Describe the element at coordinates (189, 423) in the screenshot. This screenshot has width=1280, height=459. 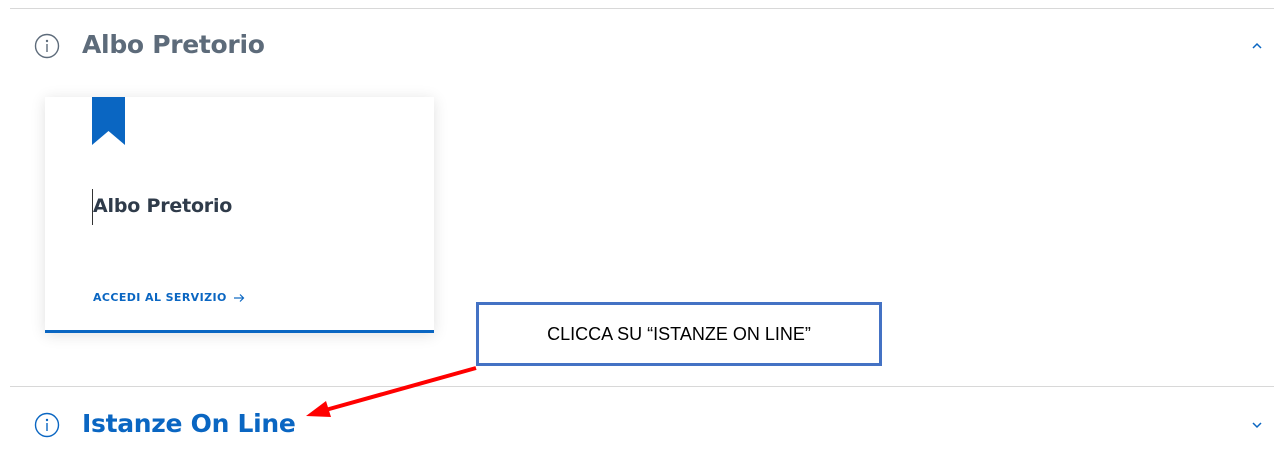
I see `accordion-title: Istanze On Line` at that location.